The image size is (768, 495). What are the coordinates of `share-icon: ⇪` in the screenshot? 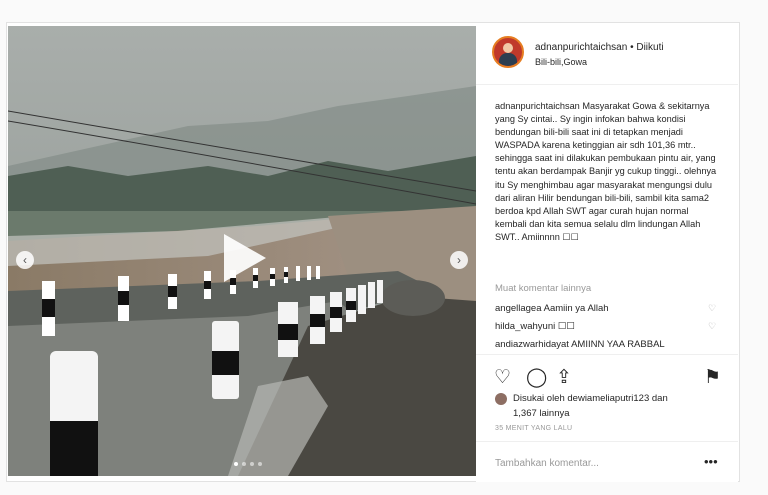 It's located at (564, 377).